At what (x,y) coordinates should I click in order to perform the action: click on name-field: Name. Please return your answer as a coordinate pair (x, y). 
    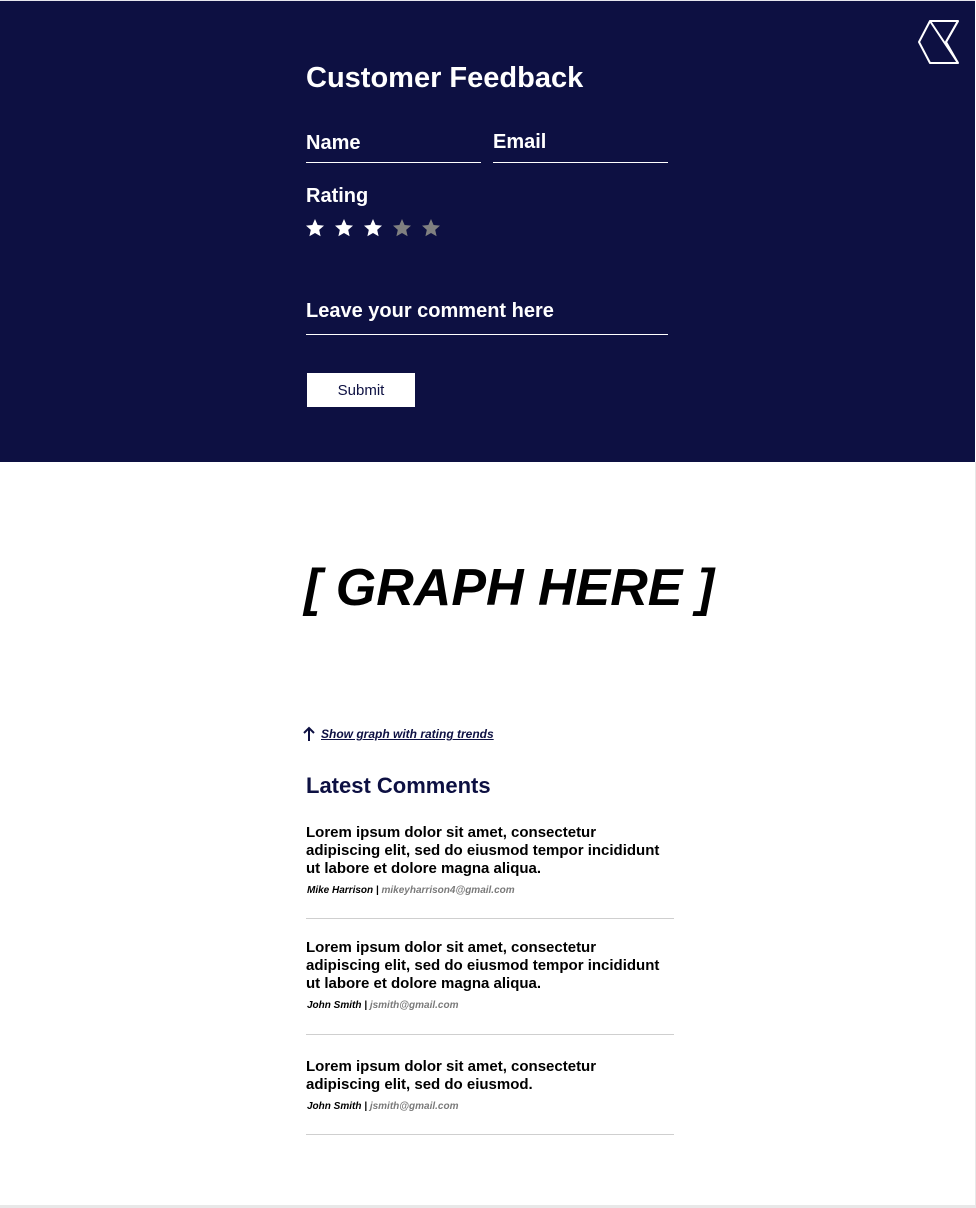
    Looking at the image, I should click on (393, 145).